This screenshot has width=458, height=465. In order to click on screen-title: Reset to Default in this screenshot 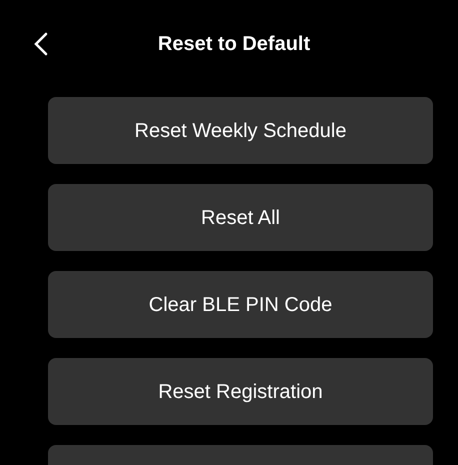, I will do `click(234, 44)`.